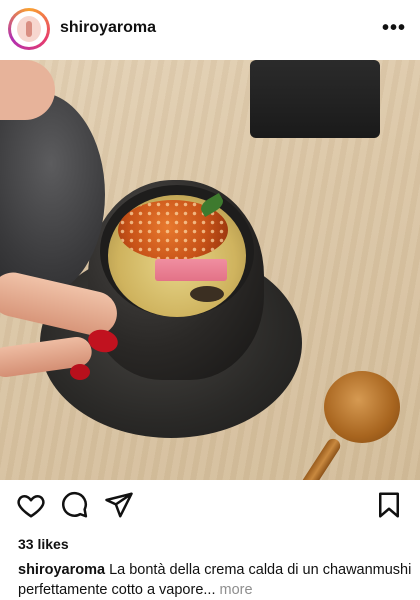 The width and height of the screenshot is (420, 600). Describe the element at coordinates (119, 505) in the screenshot. I see `send-icon` at that location.